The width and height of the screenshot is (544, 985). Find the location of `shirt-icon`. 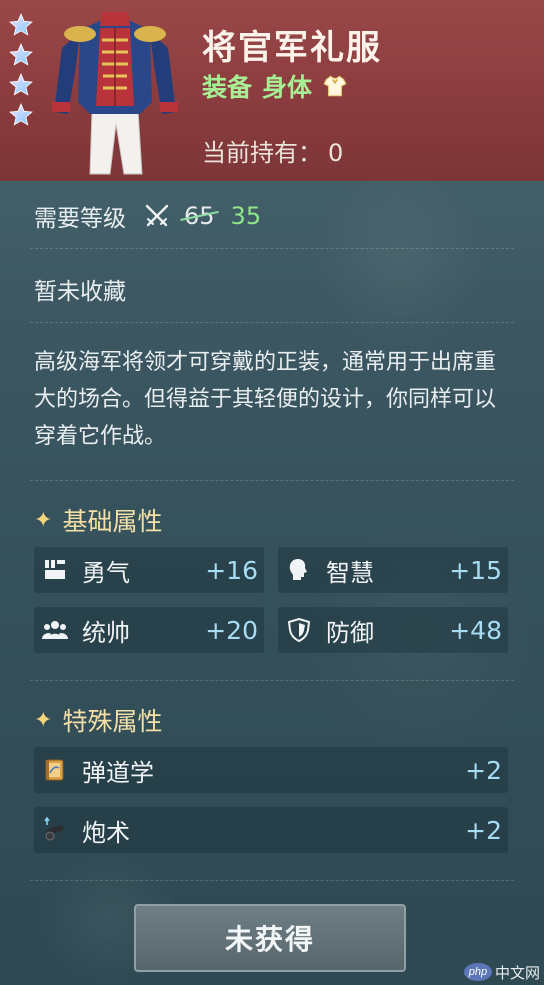

shirt-icon is located at coordinates (335, 86).